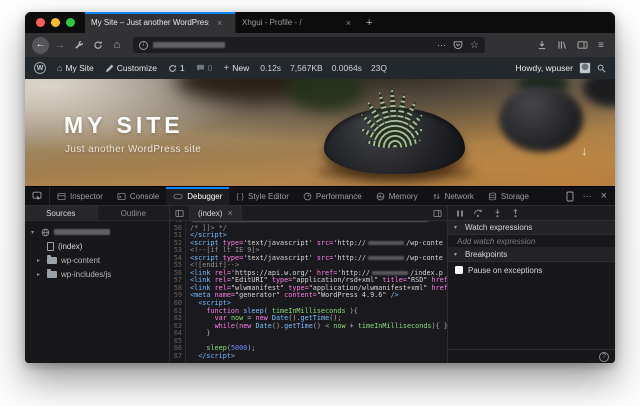  What do you see at coordinates (79, 45) in the screenshot?
I see `wrench-icon` at bounding box center [79, 45].